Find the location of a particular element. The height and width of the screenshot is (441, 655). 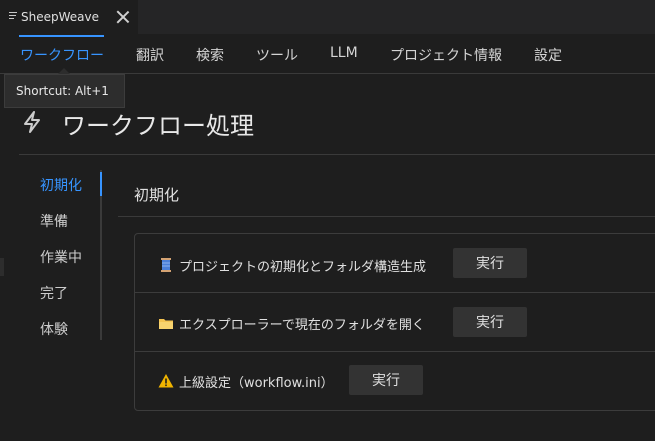

menu-item-search: 検索 is located at coordinates (210, 55).